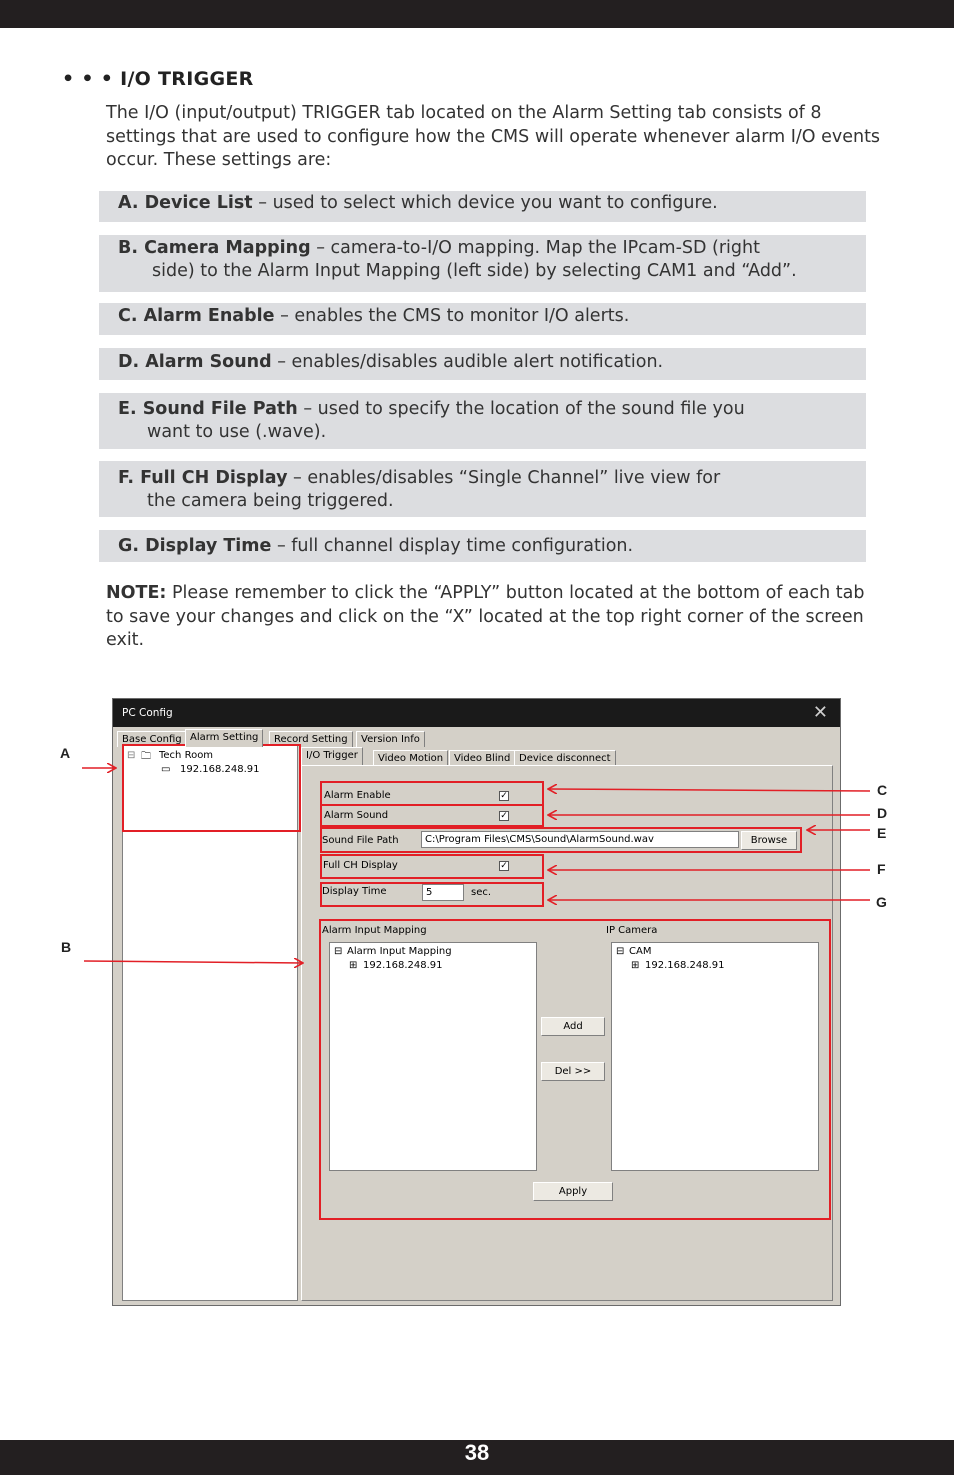 The image size is (954, 1475). What do you see at coordinates (66, 947) in the screenshot?
I see `callout-label-b: B` at bounding box center [66, 947].